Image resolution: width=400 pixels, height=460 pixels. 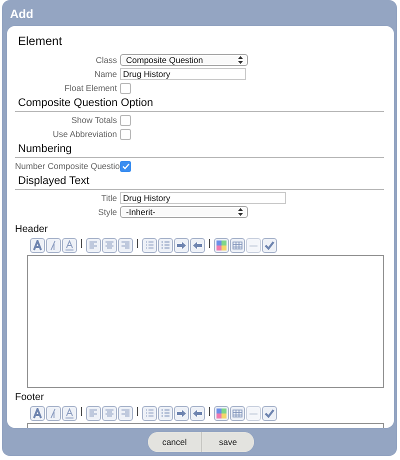 What do you see at coordinates (199, 150) in the screenshot?
I see `section-heading: Numbering` at bounding box center [199, 150].